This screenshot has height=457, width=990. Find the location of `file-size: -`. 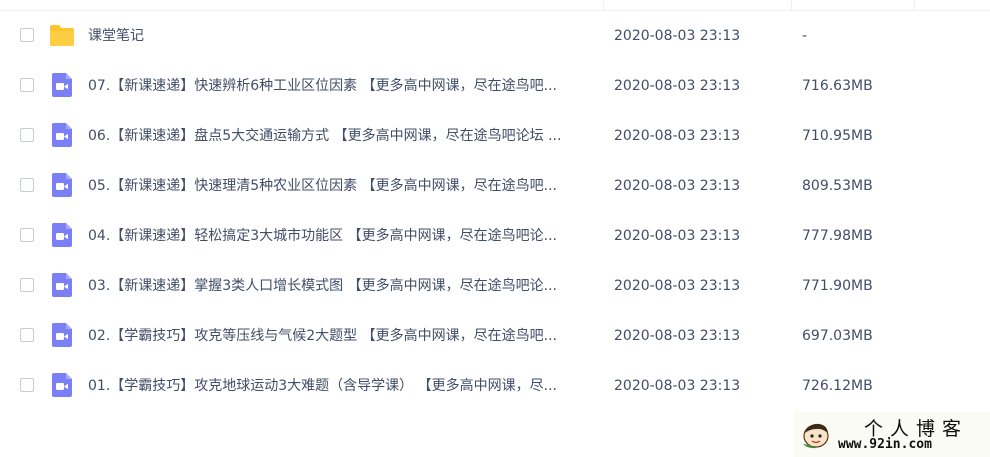

file-size: - is located at coordinates (805, 36).